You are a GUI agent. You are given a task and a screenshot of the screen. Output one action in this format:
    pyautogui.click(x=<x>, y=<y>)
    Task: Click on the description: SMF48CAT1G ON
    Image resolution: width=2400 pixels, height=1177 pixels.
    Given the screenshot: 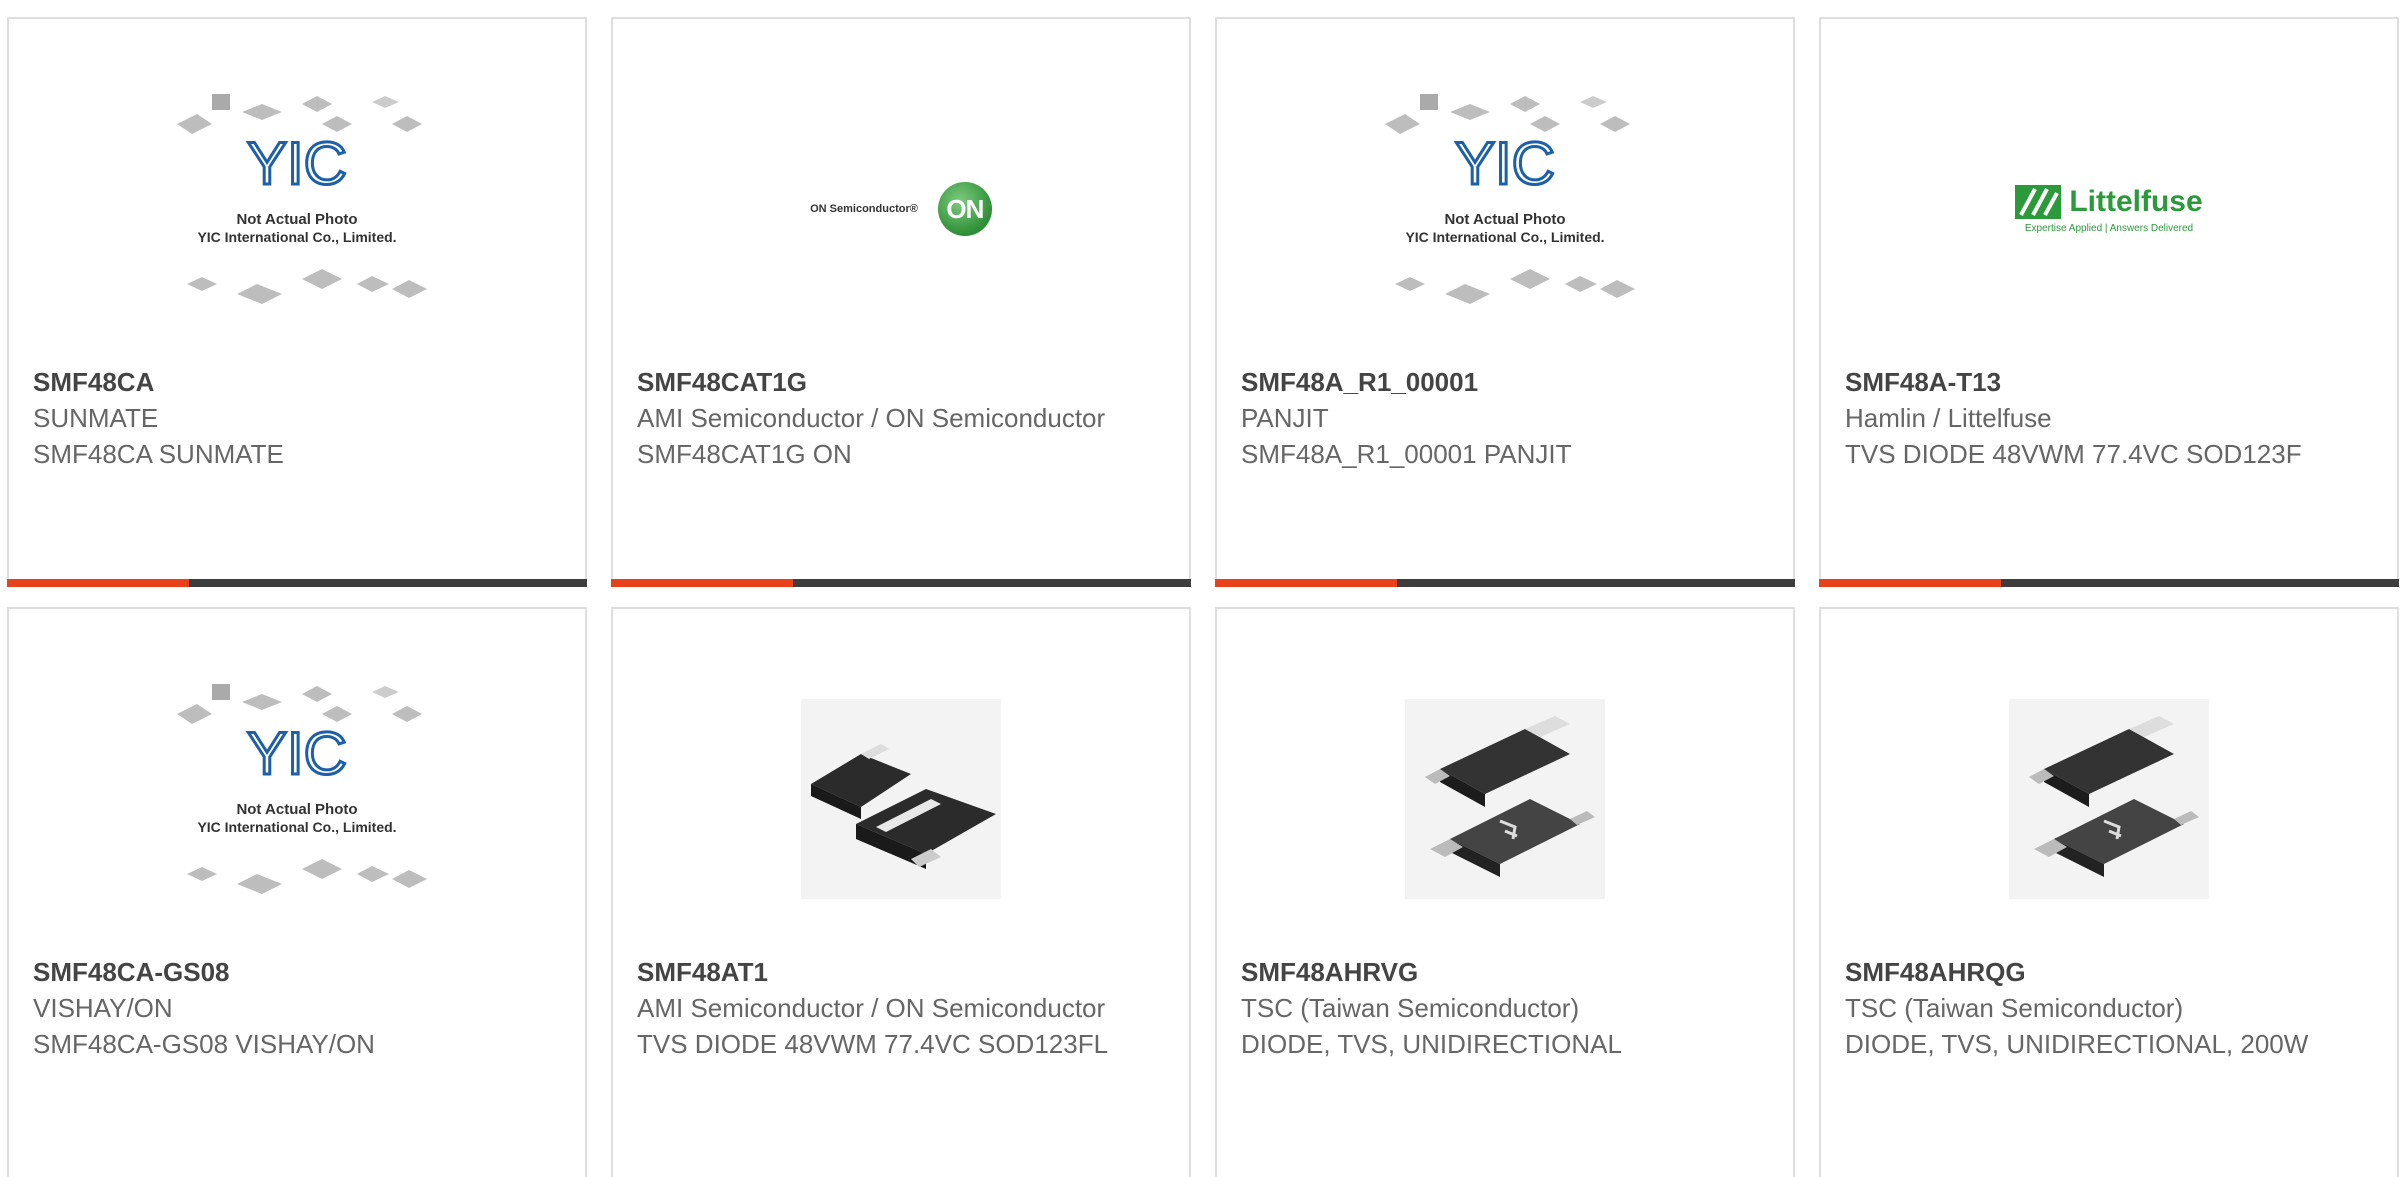 What is the action you would take?
    pyautogui.click(x=744, y=454)
    